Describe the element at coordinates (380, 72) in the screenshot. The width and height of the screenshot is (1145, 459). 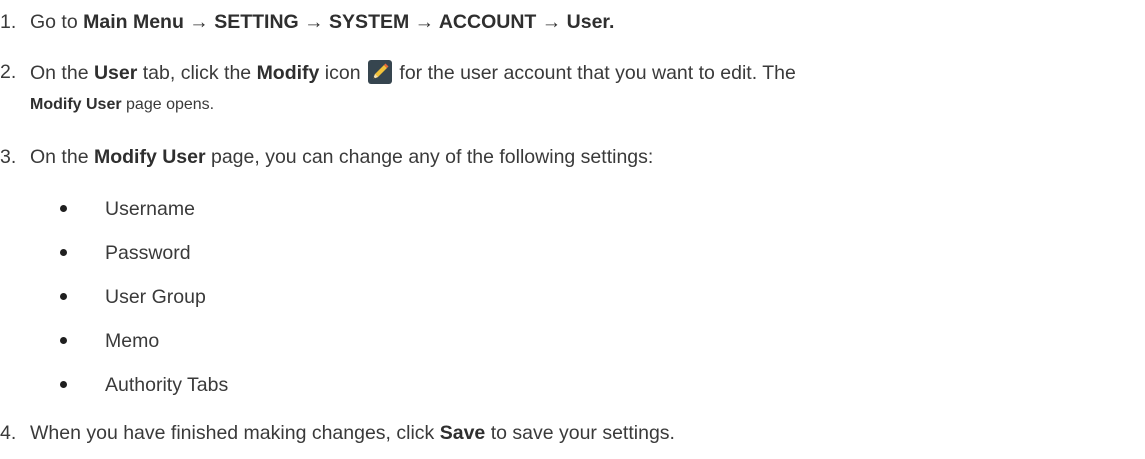
I see `pencil-icon` at that location.